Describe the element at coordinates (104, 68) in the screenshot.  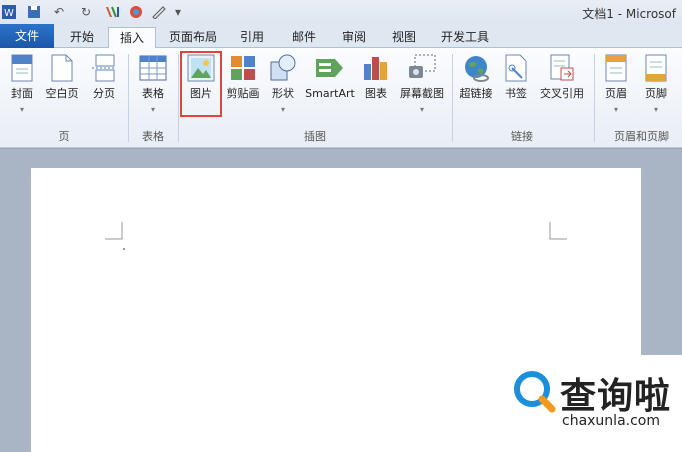
I see `page-break-icon` at that location.